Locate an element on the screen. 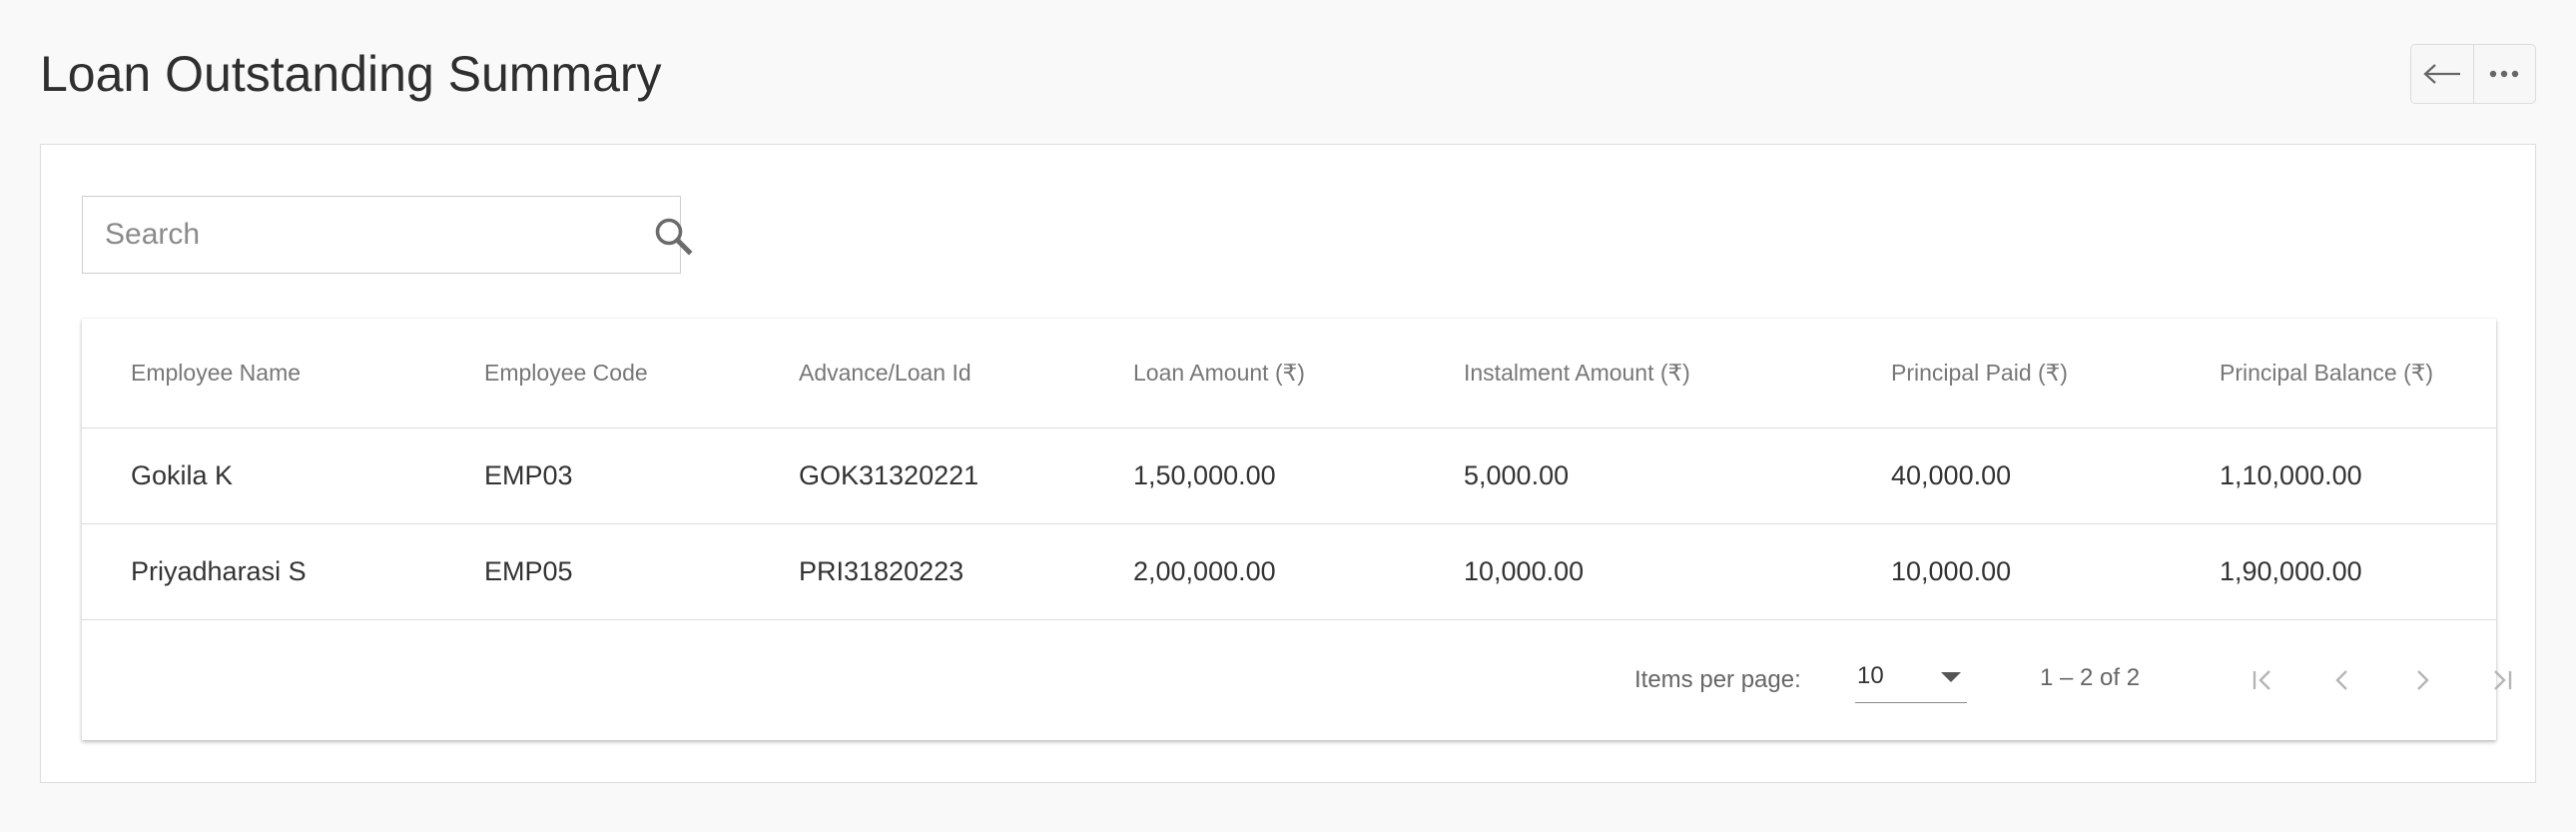 The image size is (2576, 832). last-page-icon is located at coordinates (2503, 680).